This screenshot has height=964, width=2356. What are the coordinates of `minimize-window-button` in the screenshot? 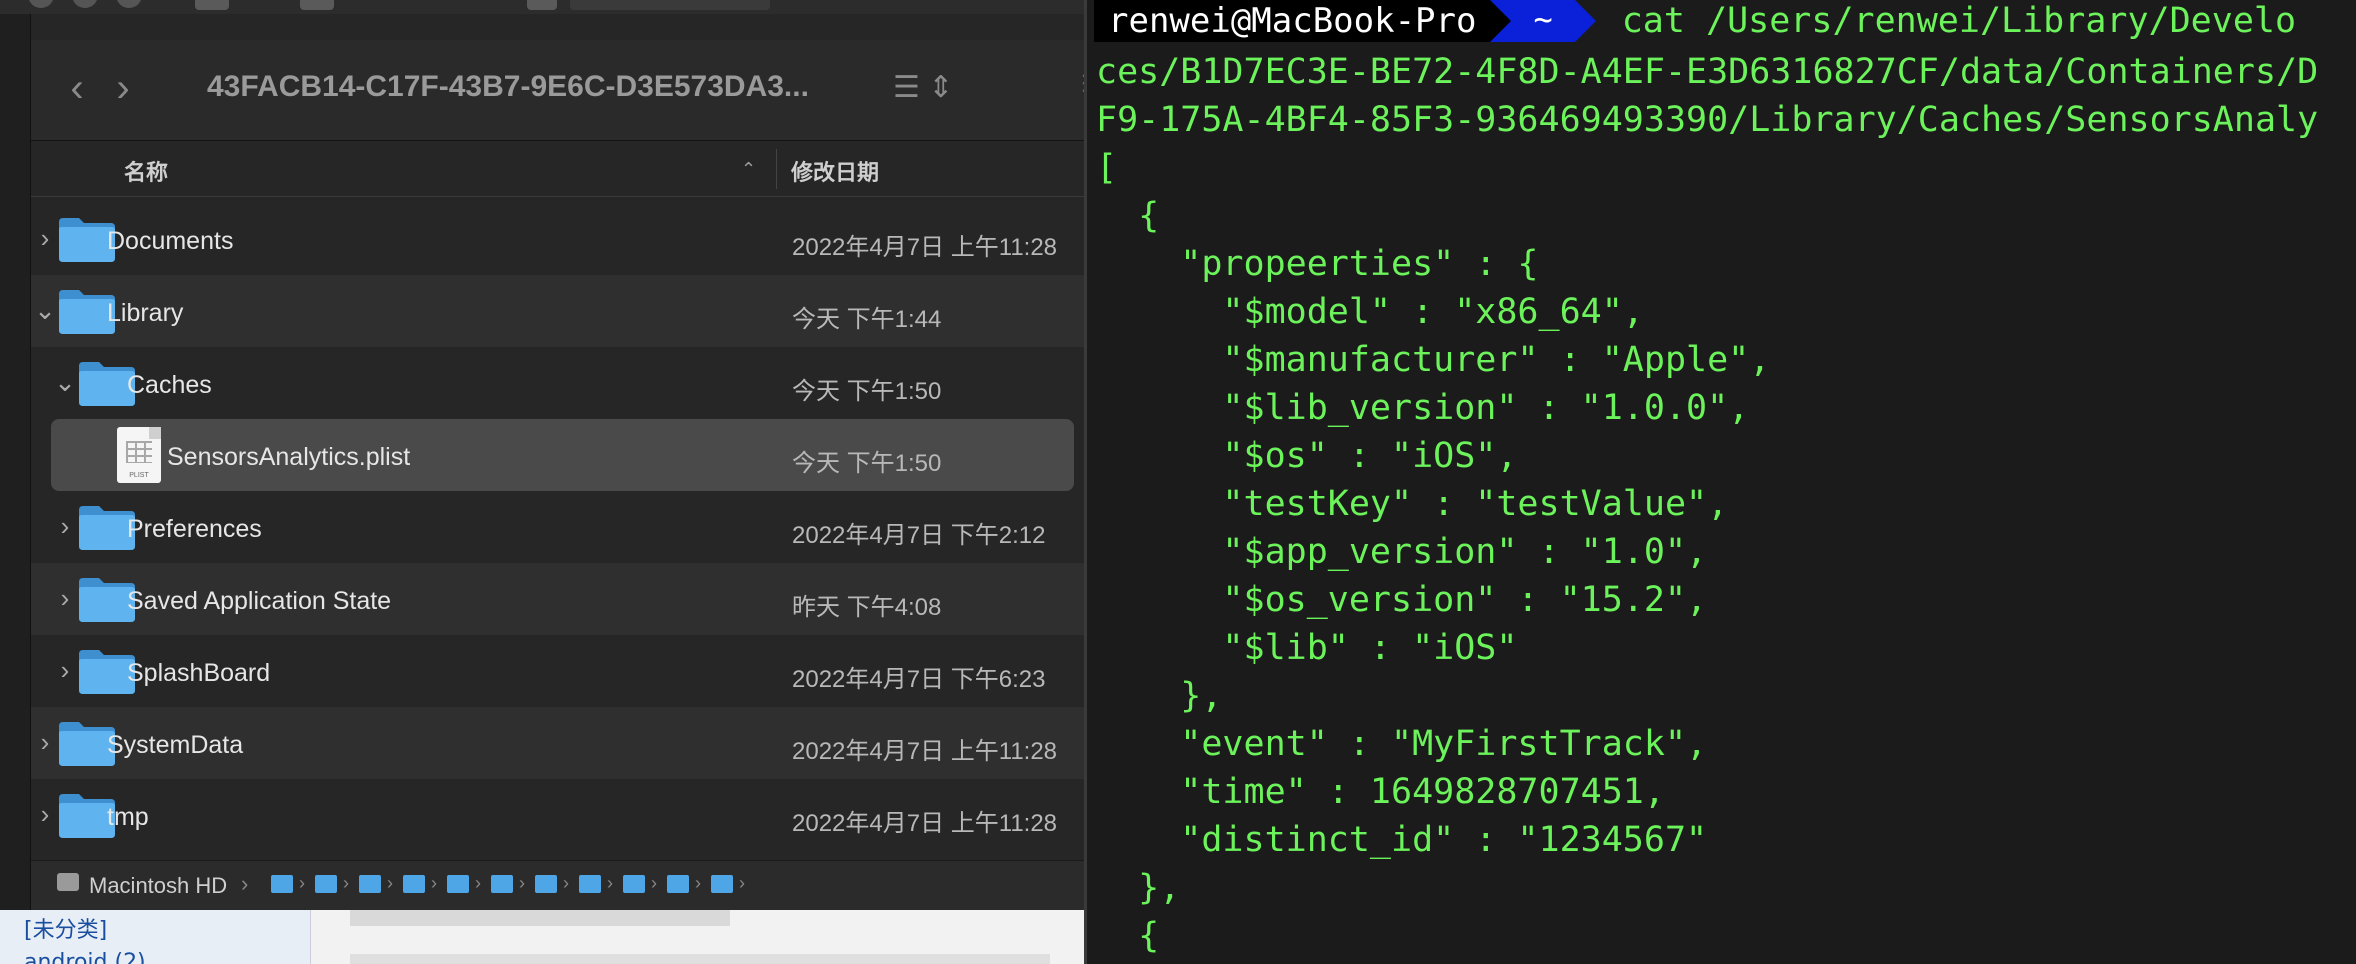 It's located at (85, 4).